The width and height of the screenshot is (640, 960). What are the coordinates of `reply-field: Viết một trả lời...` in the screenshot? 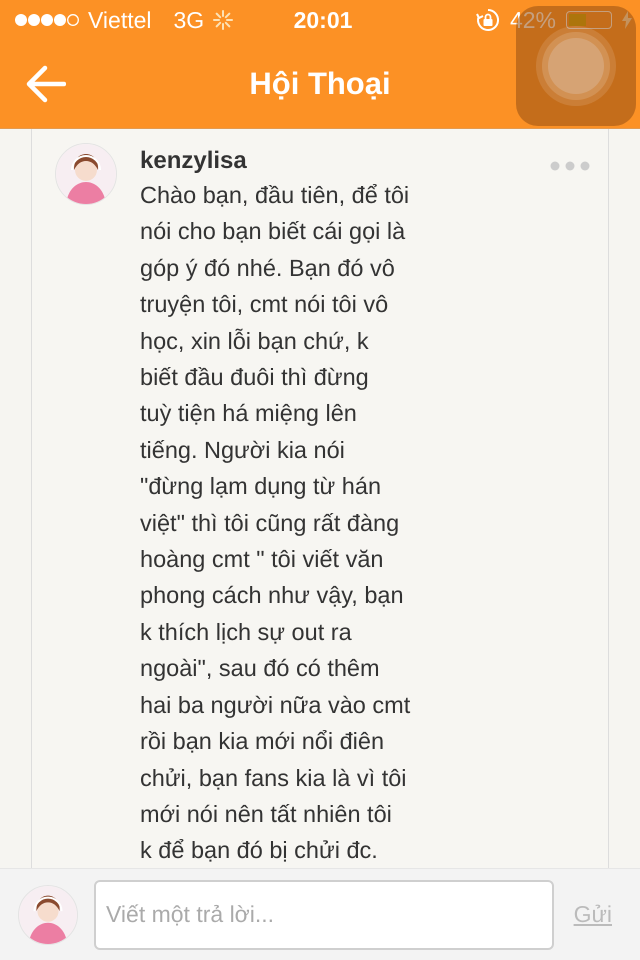 It's located at (324, 915).